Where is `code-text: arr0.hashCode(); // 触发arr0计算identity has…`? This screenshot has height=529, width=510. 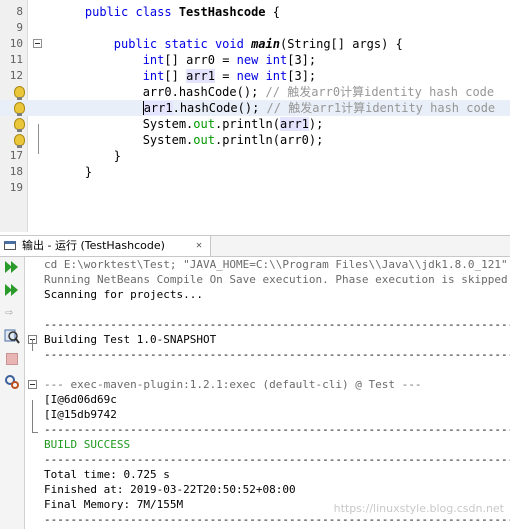 code-text: arr0.hashCode(); // 触发arr0计算identity has… is located at coordinates (275, 92).